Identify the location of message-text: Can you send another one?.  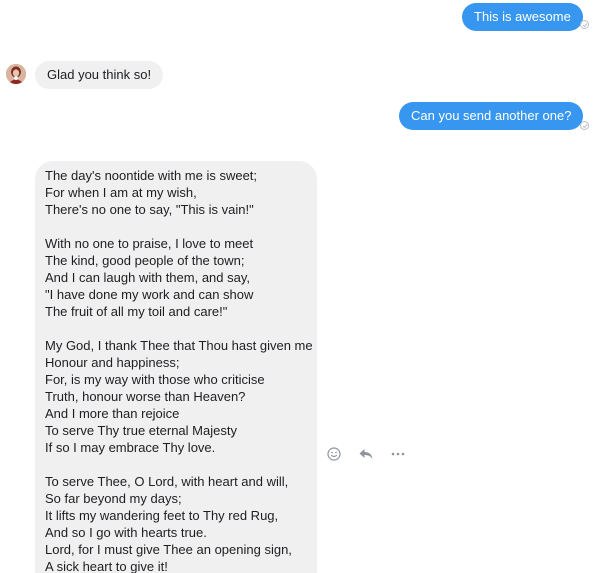
(491, 115).